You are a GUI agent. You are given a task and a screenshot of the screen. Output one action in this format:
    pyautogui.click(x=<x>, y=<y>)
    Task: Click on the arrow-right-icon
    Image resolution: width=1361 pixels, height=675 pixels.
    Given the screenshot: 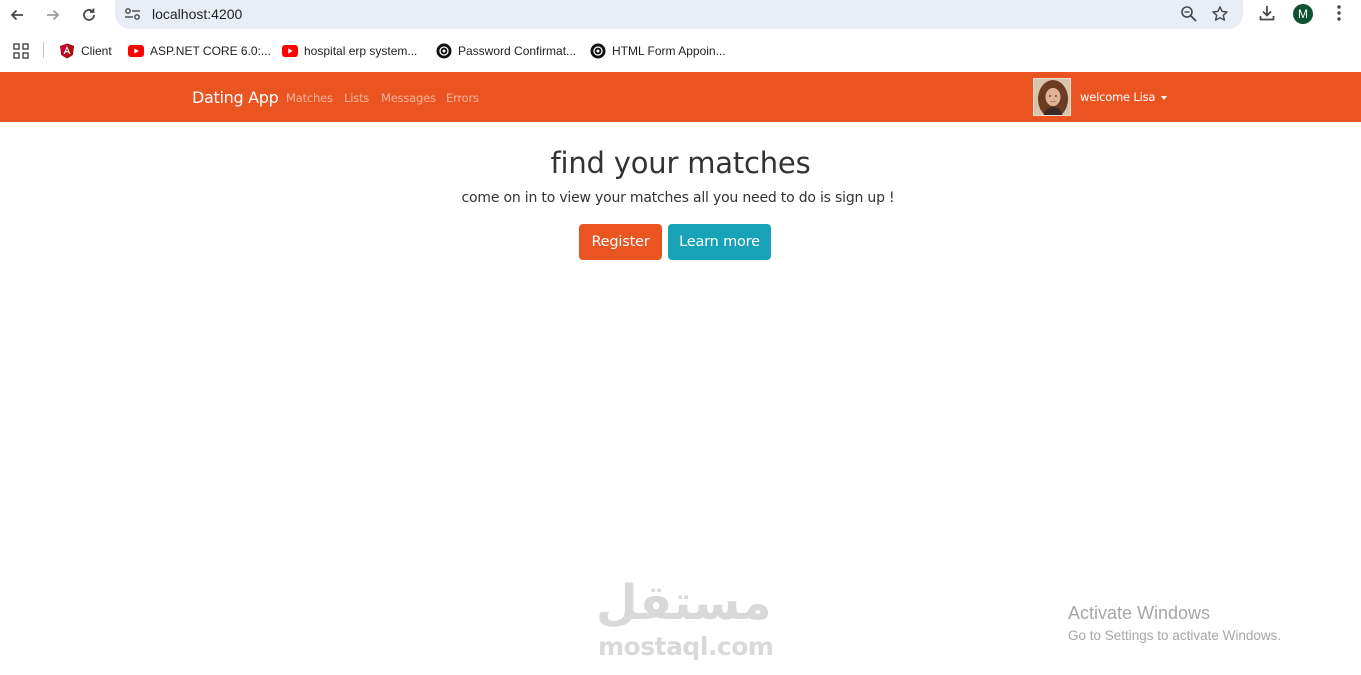 What is the action you would take?
    pyautogui.click(x=53, y=15)
    